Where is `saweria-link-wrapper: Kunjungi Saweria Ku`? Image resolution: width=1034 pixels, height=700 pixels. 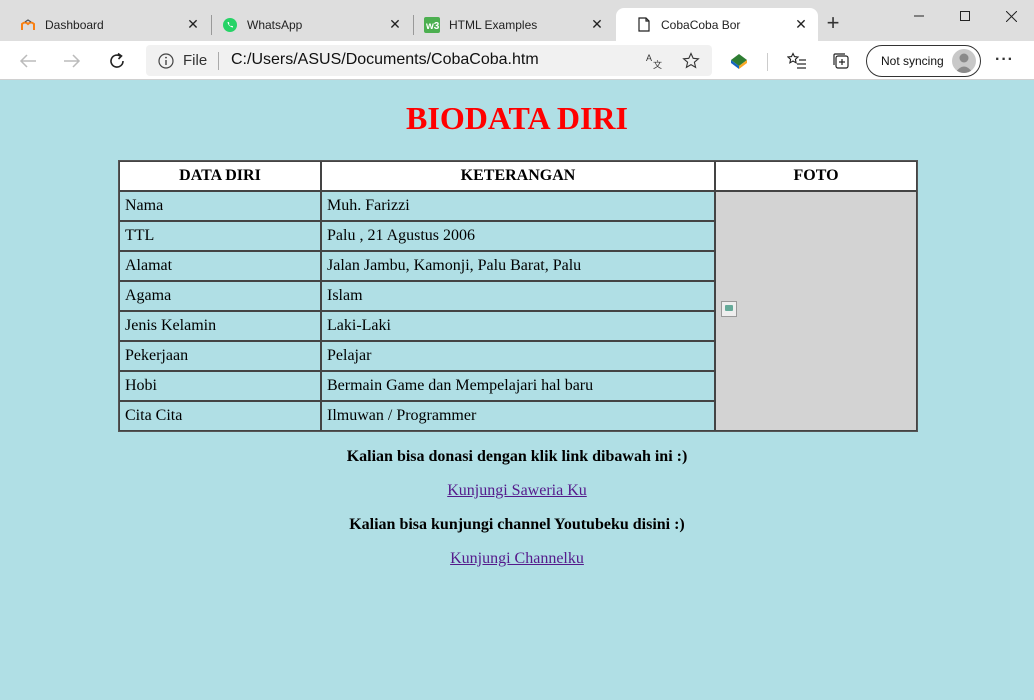
saweria-link-wrapper: Kunjungi Saweria Ku is located at coordinates (517, 491).